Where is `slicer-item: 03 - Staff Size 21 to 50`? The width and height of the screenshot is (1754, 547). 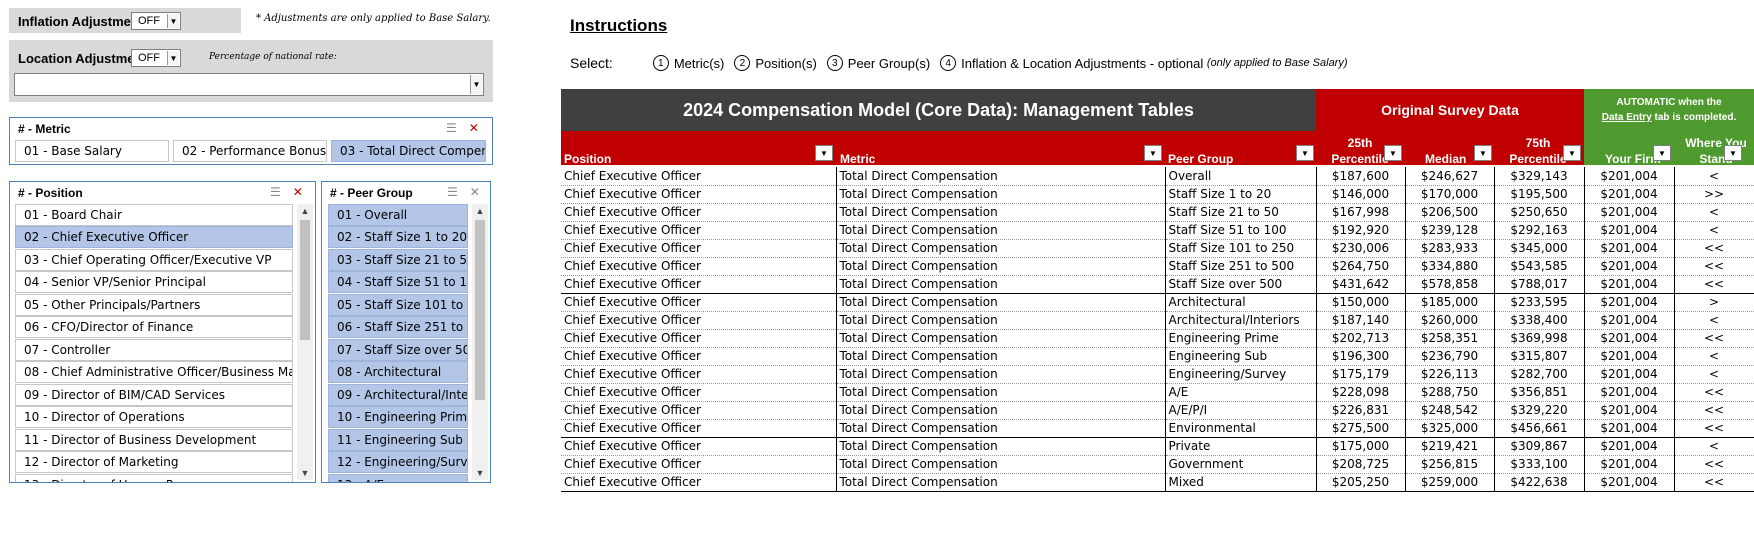 slicer-item: 03 - Staff Size 21 to 50 is located at coordinates (398, 260).